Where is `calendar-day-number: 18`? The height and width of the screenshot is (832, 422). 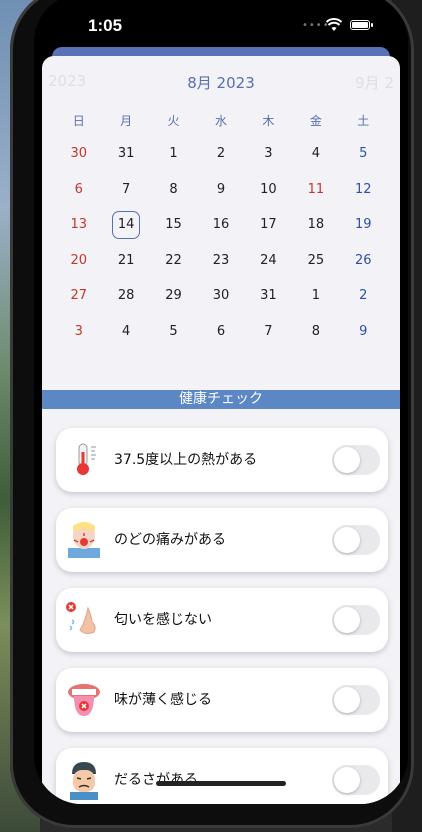
calendar-day-number: 18 is located at coordinates (316, 225).